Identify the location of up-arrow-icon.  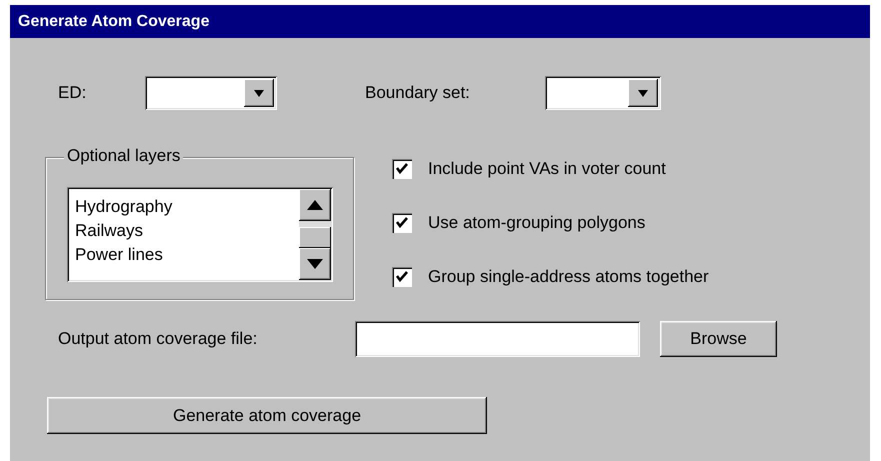
(315, 205).